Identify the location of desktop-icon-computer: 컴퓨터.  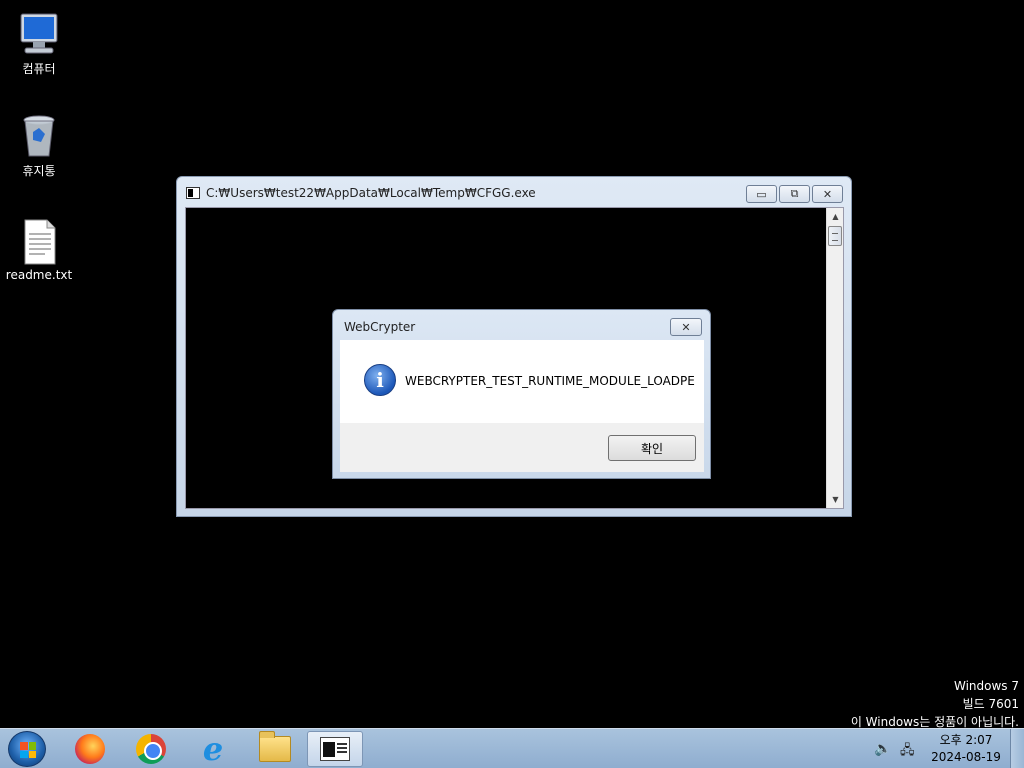
(39, 43).